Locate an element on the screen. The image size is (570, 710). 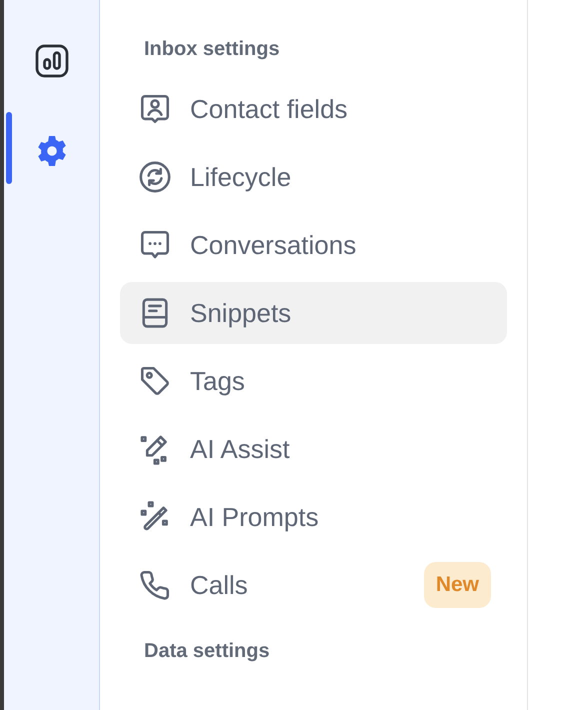
section-heading: Inbox settings is located at coordinates (212, 49).